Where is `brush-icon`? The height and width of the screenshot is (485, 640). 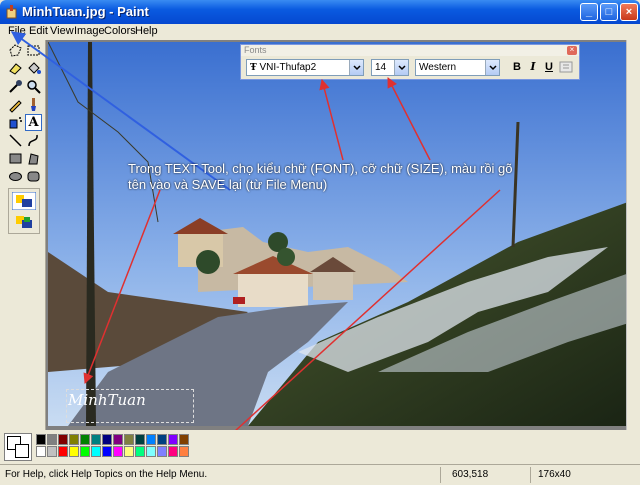
brush-icon is located at coordinates (33, 104).